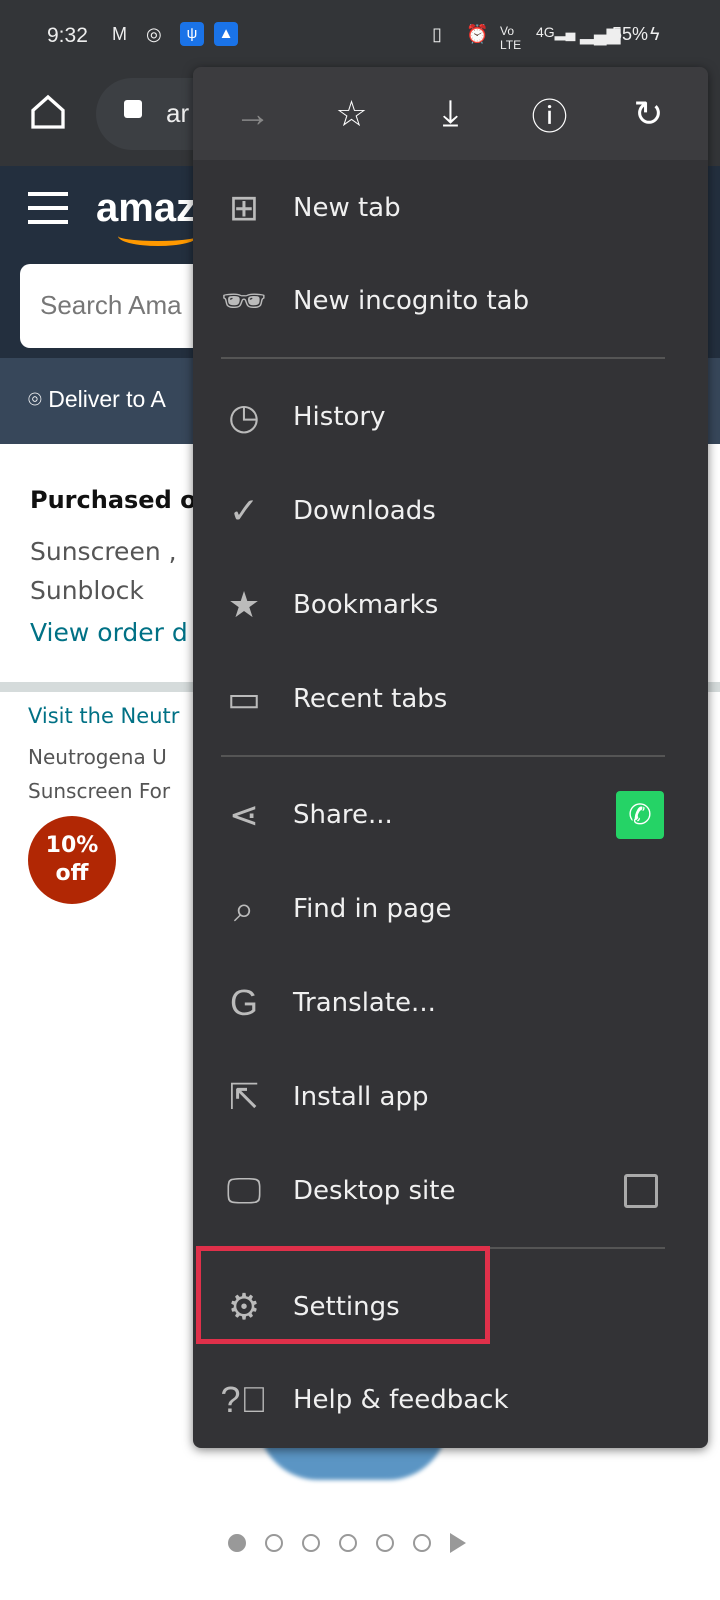  Describe the element at coordinates (253, 114) in the screenshot. I see `forward-icon: →` at that location.